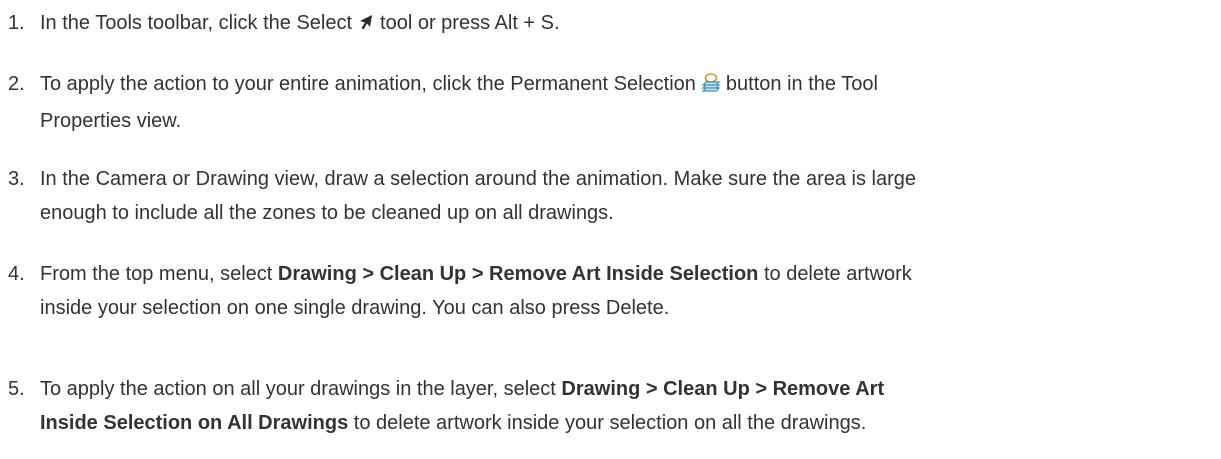 The width and height of the screenshot is (1221, 459). Describe the element at coordinates (16, 274) in the screenshot. I see `step-number: 4.` at that location.